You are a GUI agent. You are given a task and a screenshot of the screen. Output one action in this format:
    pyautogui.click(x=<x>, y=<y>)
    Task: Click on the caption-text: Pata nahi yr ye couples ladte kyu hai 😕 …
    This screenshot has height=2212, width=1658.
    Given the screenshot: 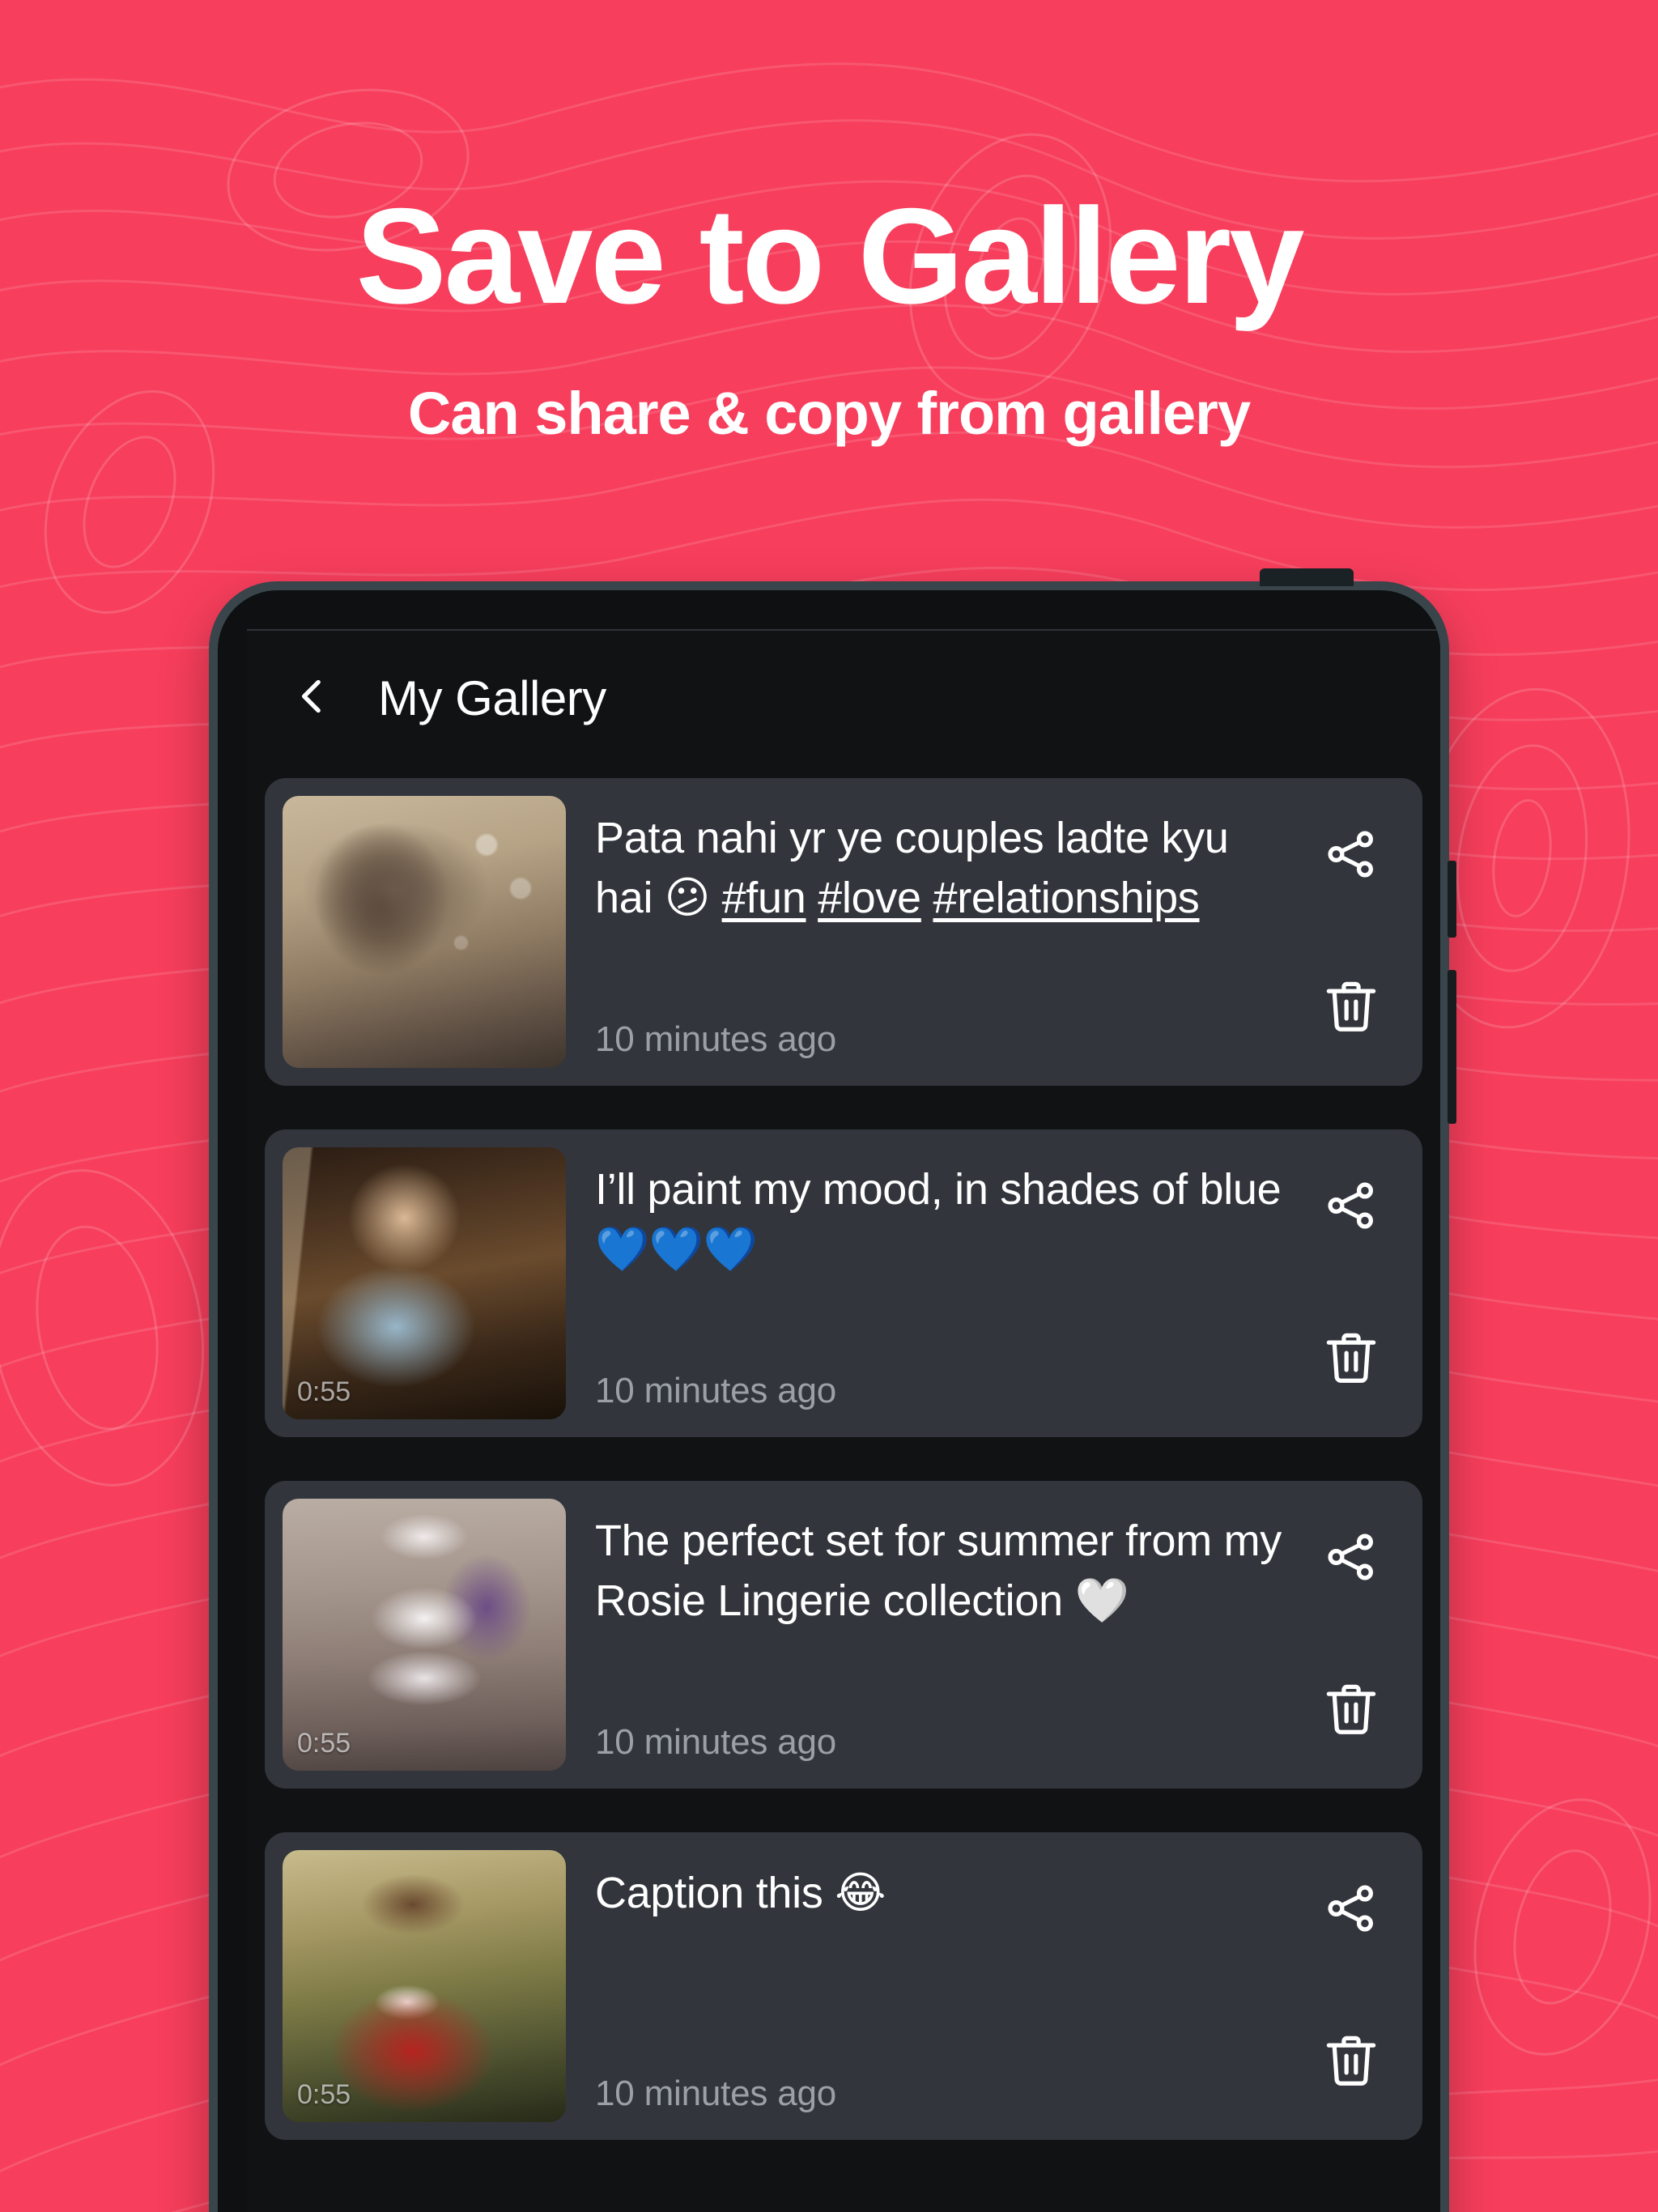 What is the action you would take?
    pyautogui.click(x=946, y=869)
    